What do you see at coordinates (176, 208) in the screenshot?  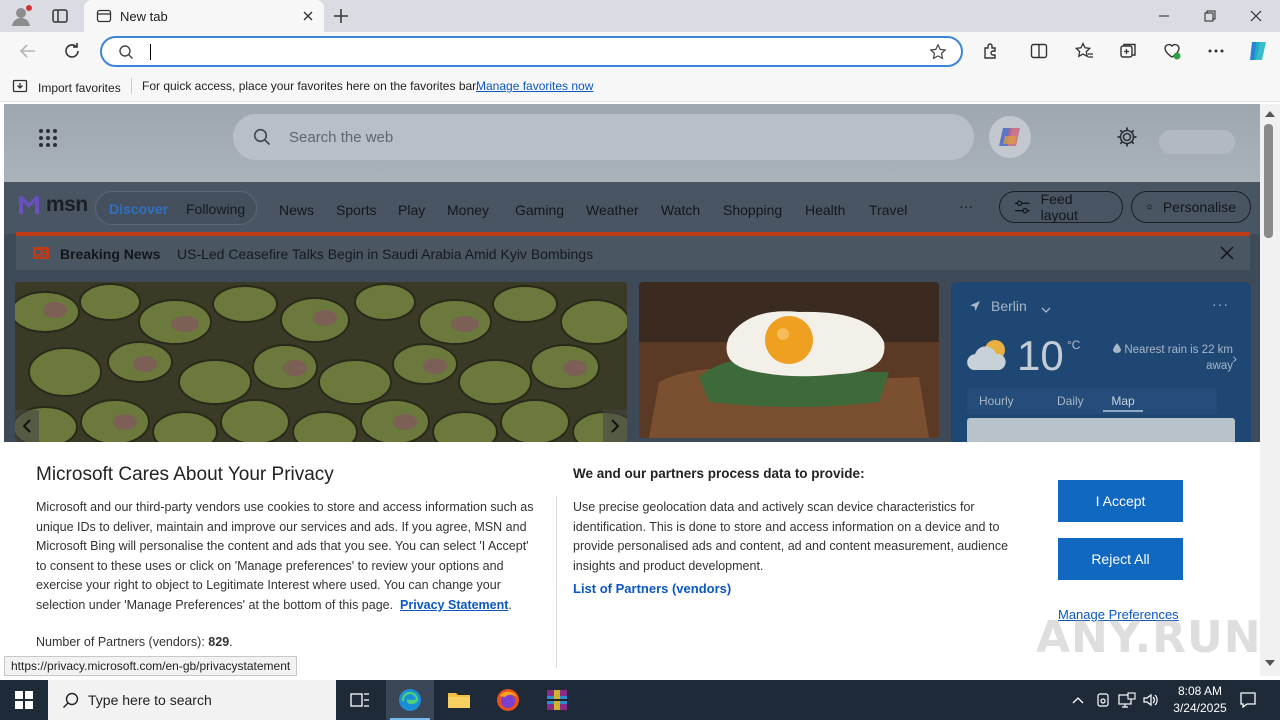 I see `feed-segment-control: Discover Following` at bounding box center [176, 208].